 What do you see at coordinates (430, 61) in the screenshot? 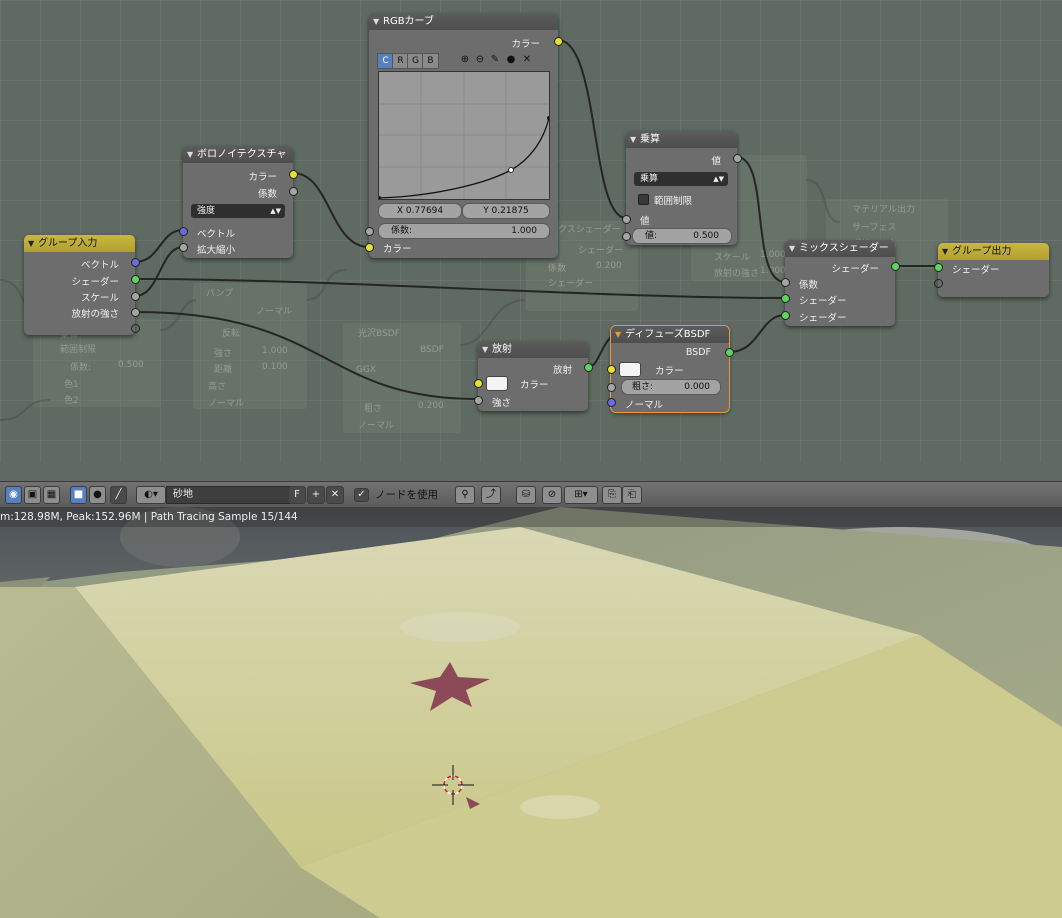
I see `channel-b-button: B` at bounding box center [430, 61].